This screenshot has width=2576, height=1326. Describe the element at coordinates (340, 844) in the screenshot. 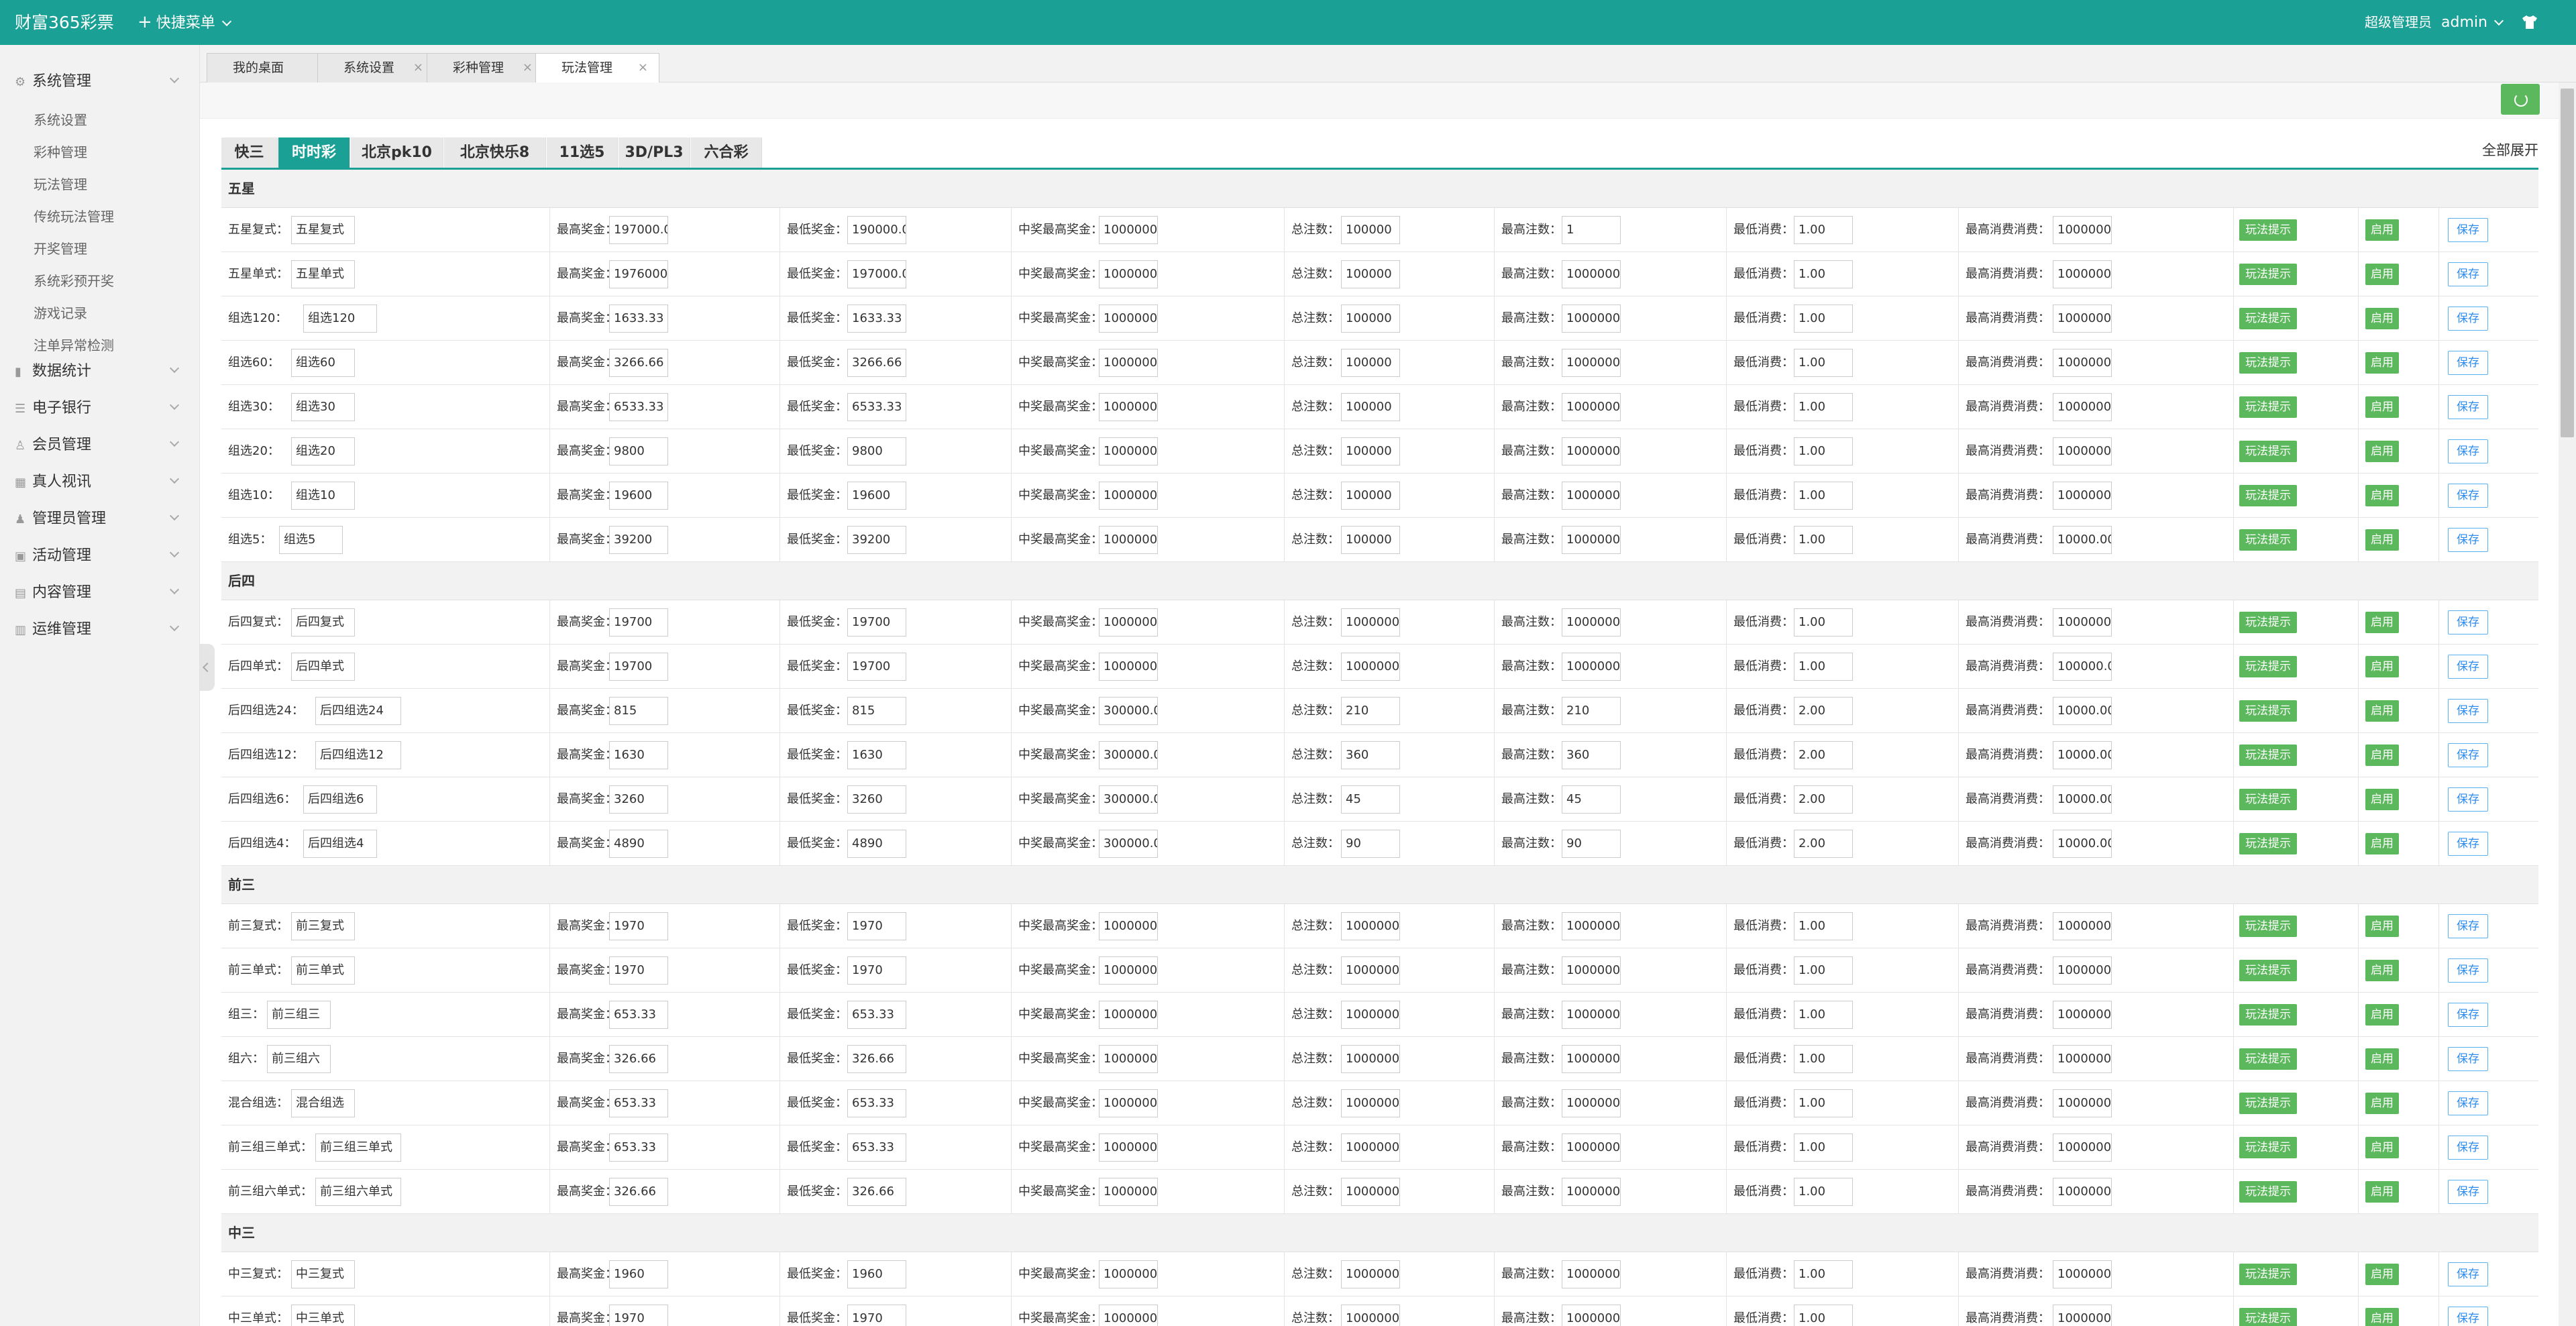

I see `play-name-input: 后四组选4` at that location.